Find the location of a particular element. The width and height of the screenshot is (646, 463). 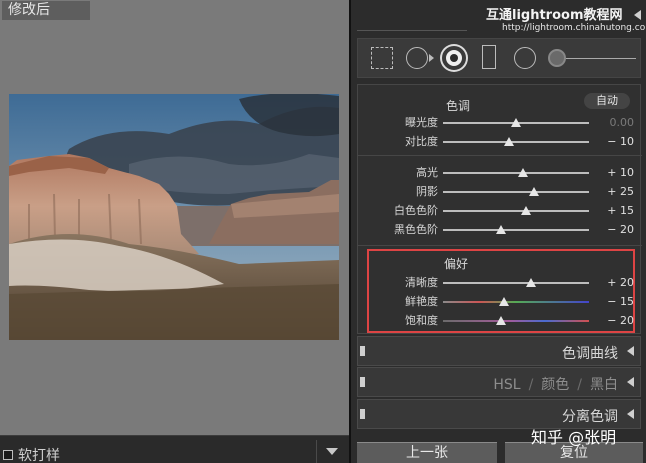

slider-row: 饱和度 − 20 is located at coordinates (500, 321).